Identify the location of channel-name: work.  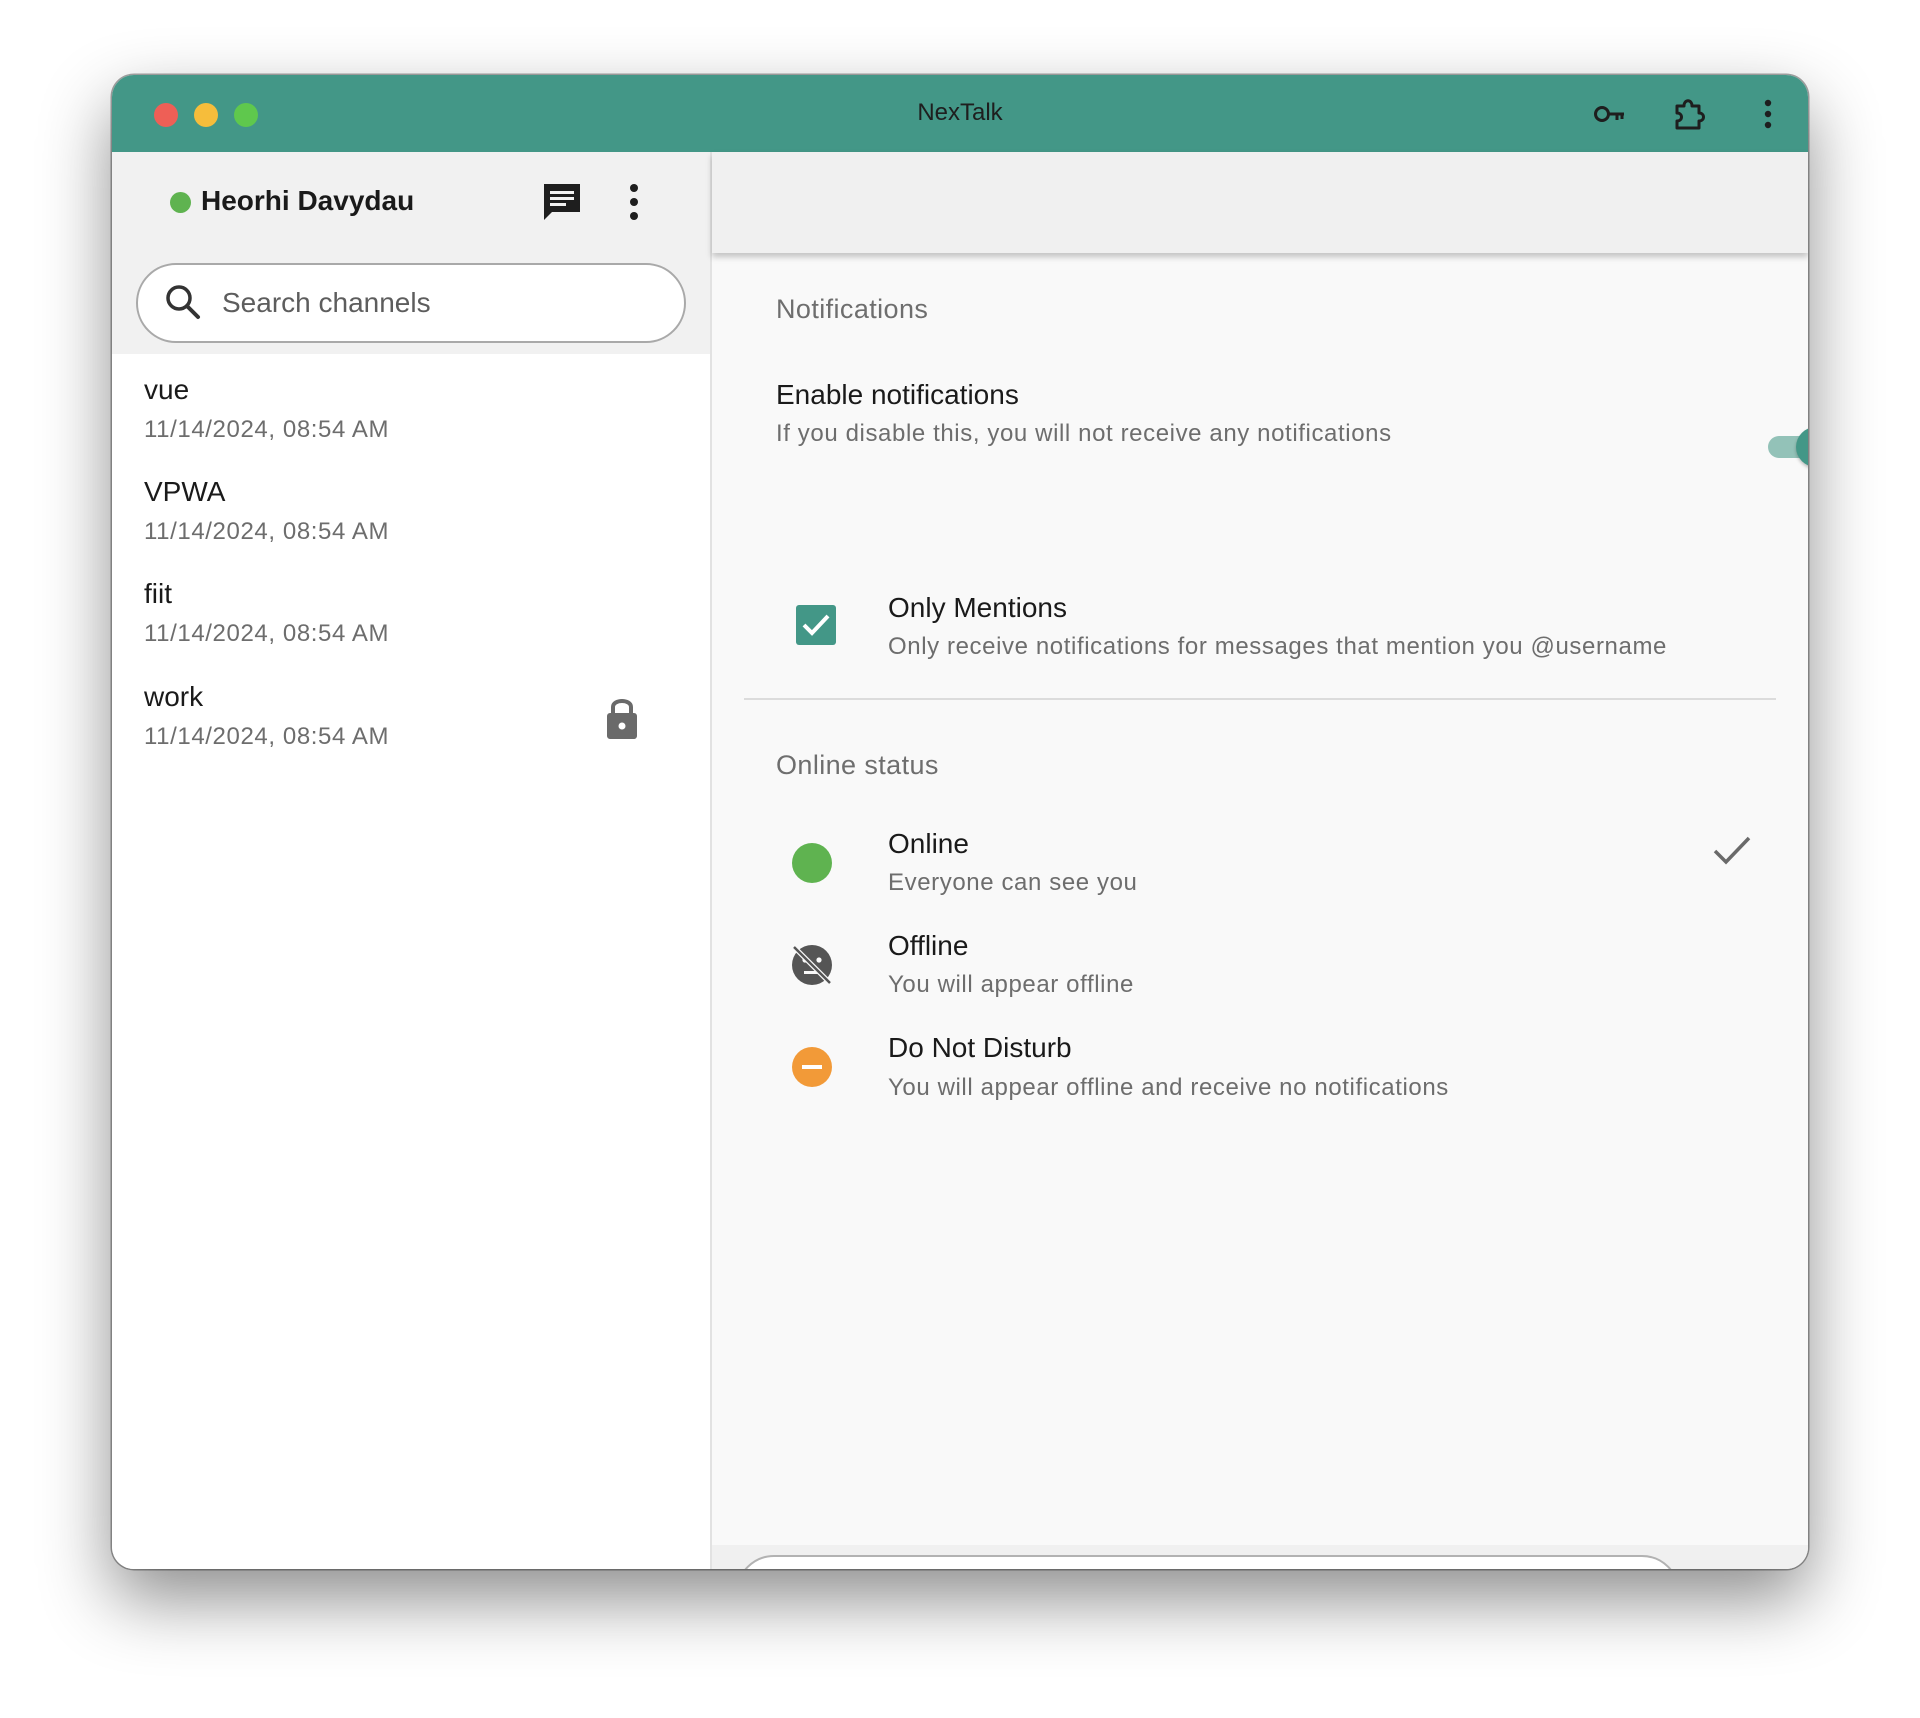
(174, 696).